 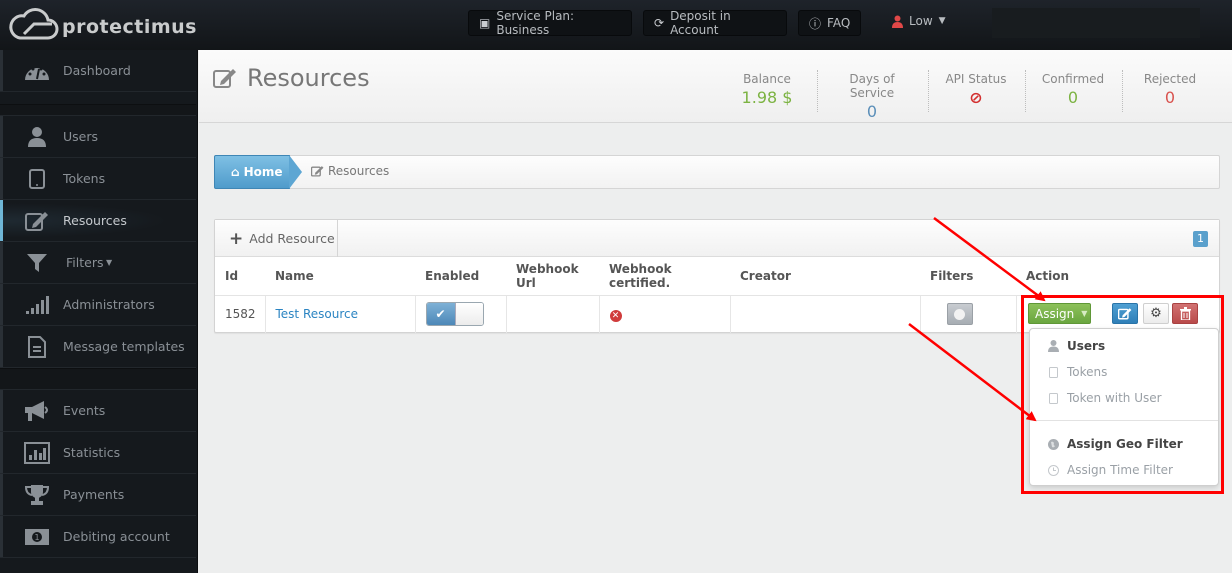 I want to click on faq-label: FAQ, so click(x=839, y=23).